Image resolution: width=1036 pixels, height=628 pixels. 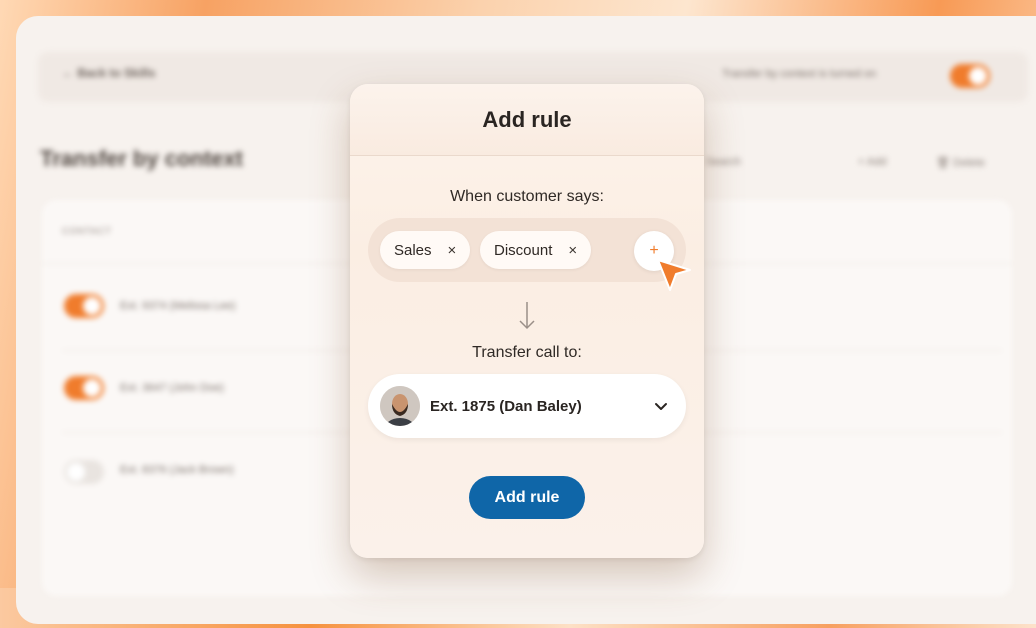 What do you see at coordinates (68, 73) in the screenshot?
I see `arrow-left-icon: ←` at bounding box center [68, 73].